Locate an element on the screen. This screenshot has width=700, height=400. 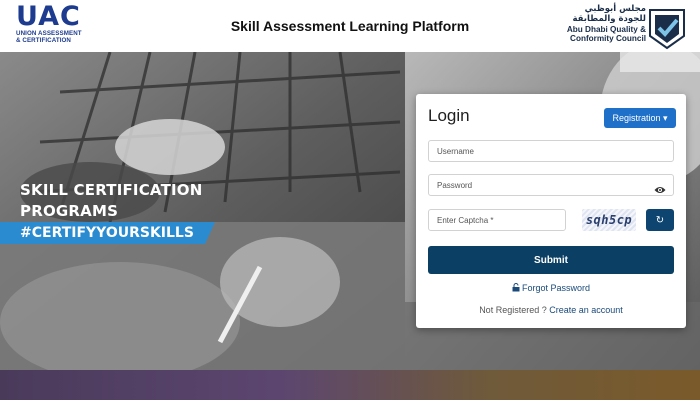
username-input is located at coordinates (551, 151).